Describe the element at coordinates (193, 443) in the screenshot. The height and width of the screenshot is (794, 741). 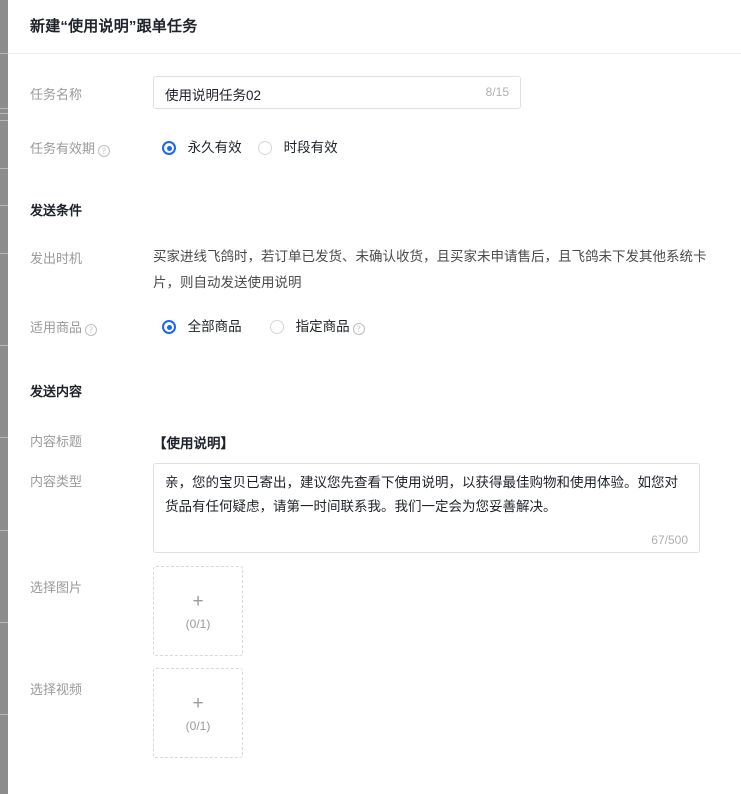
I see `content-title-value: 【使用说明】` at that location.